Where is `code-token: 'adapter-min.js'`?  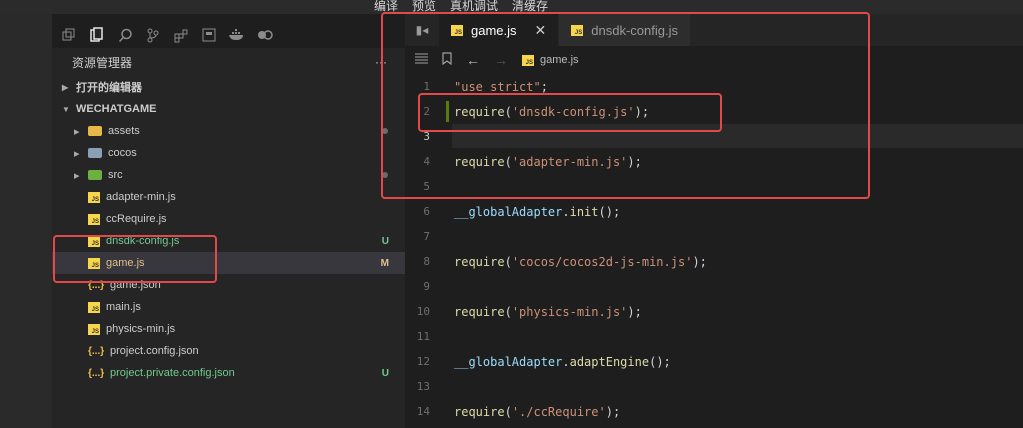 code-token: 'adapter-min.js' is located at coordinates (569, 161).